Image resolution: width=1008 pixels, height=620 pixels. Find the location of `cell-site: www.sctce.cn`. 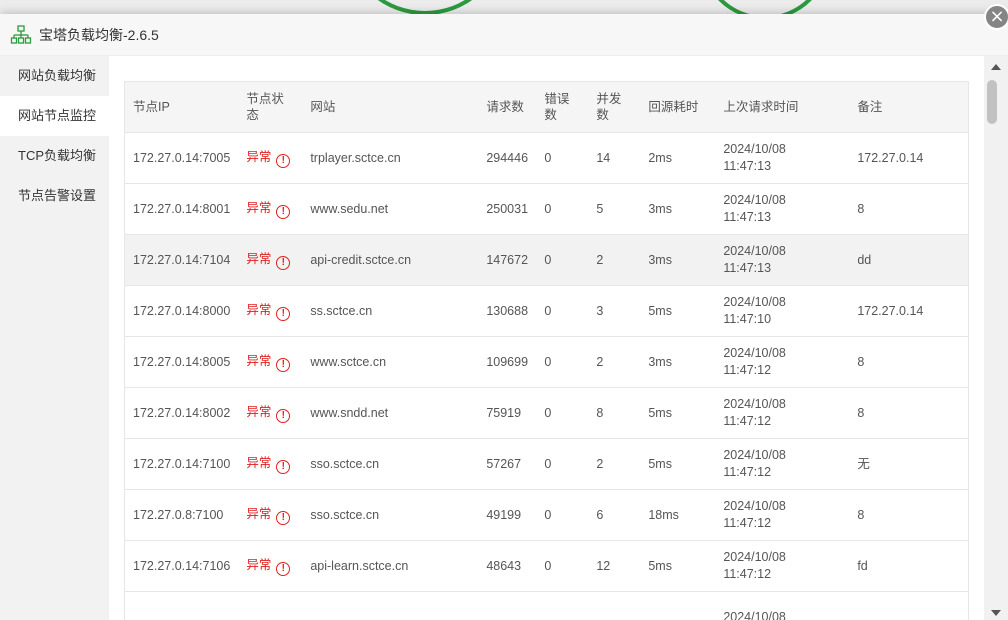

cell-site: www.sctce.cn is located at coordinates (390, 362).